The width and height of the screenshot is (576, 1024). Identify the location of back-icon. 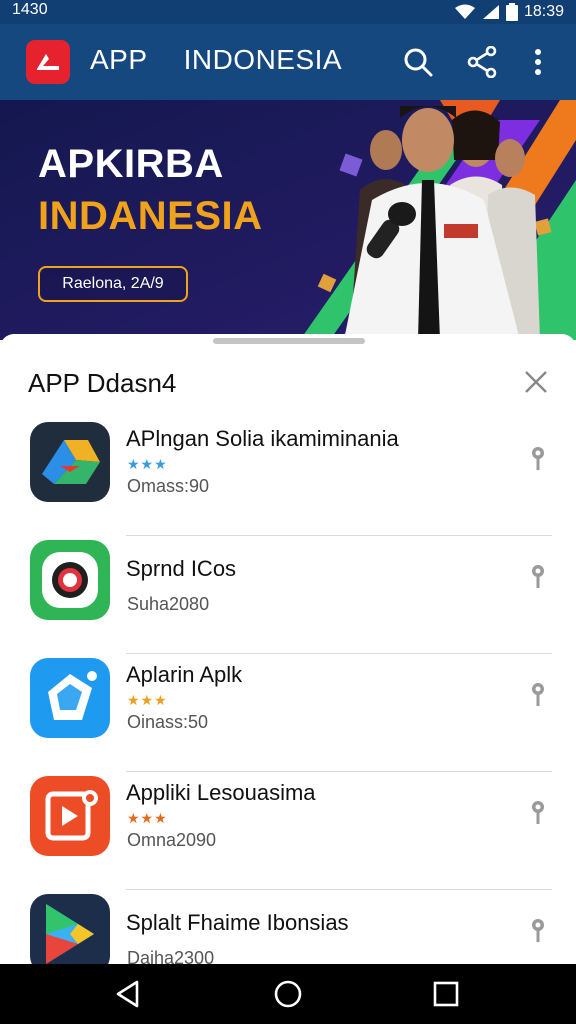
(127, 994).